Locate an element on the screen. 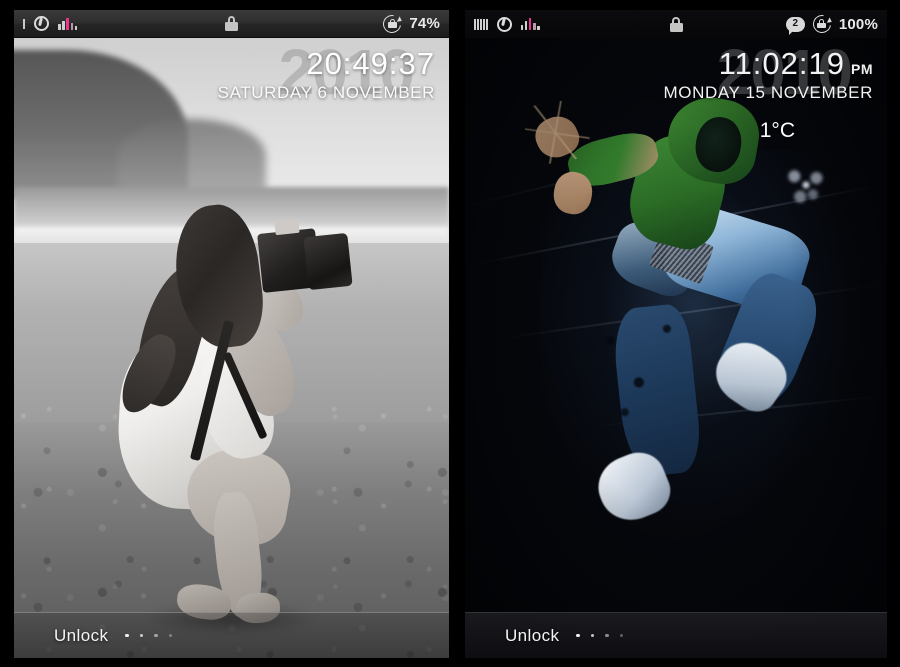  status-bar-left: 74% is located at coordinates (231, 24).